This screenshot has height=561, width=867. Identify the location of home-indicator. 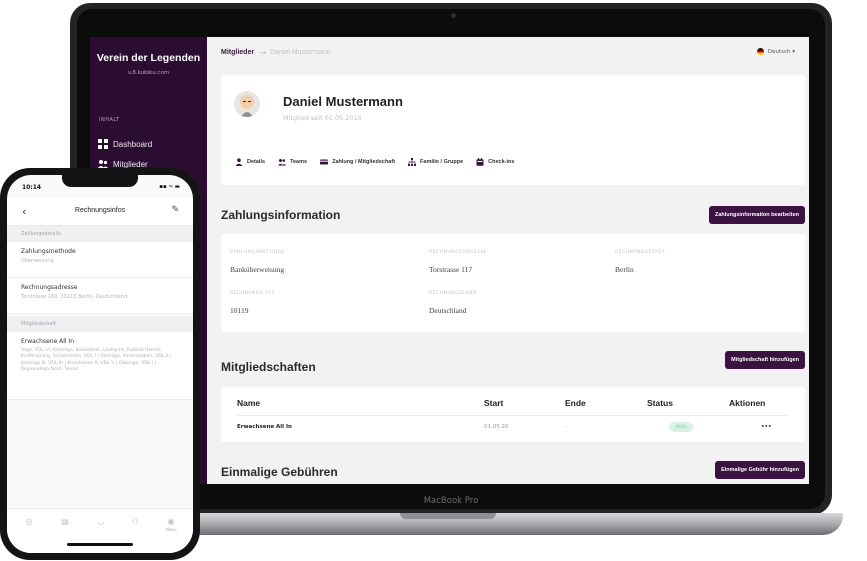
(100, 544).